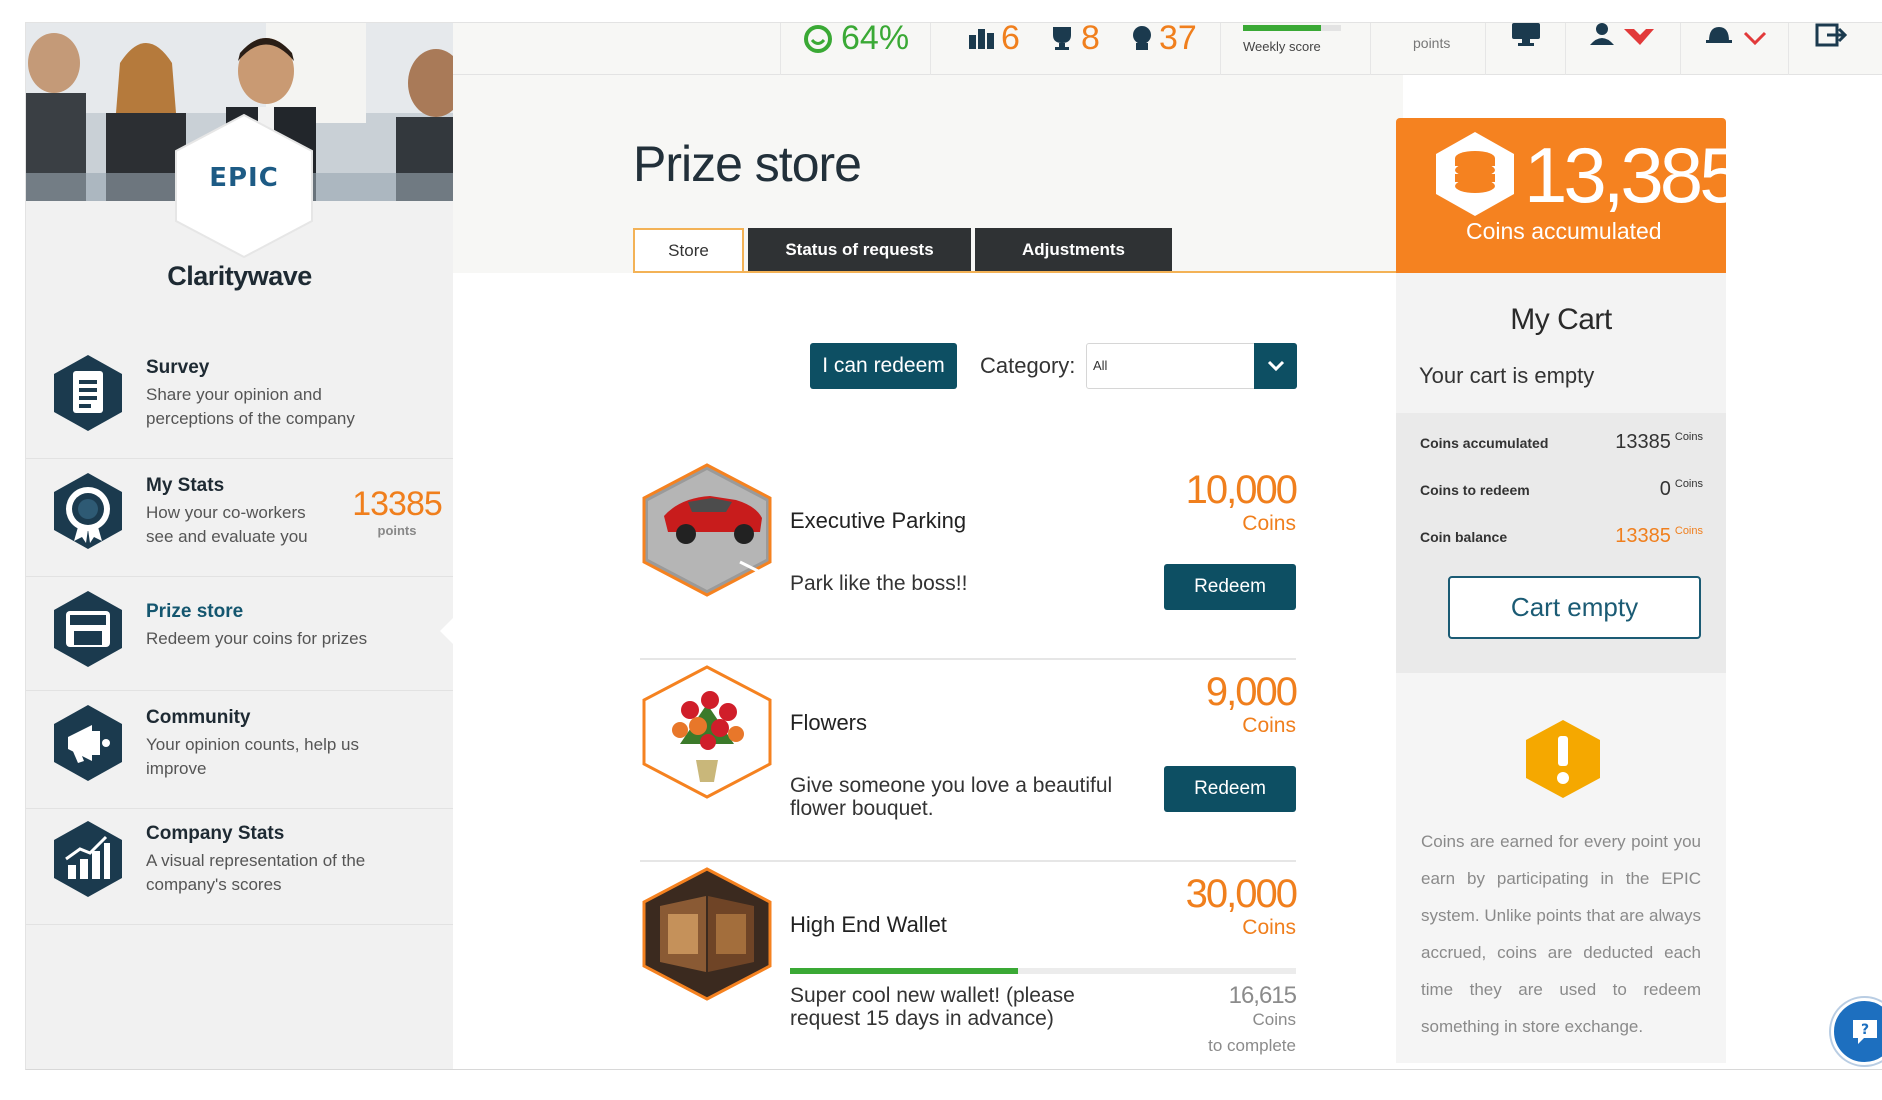 Image resolution: width=1882 pixels, height=1100 pixels. I want to click on my-stats-points: 13385, so click(397, 504).